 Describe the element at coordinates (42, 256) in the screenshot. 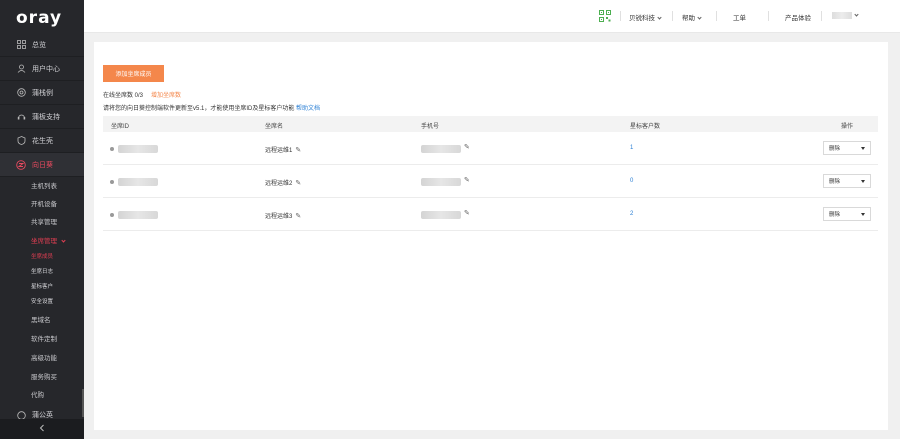

I see `sidebar-subitem-seat-members: 坐席成员` at that location.